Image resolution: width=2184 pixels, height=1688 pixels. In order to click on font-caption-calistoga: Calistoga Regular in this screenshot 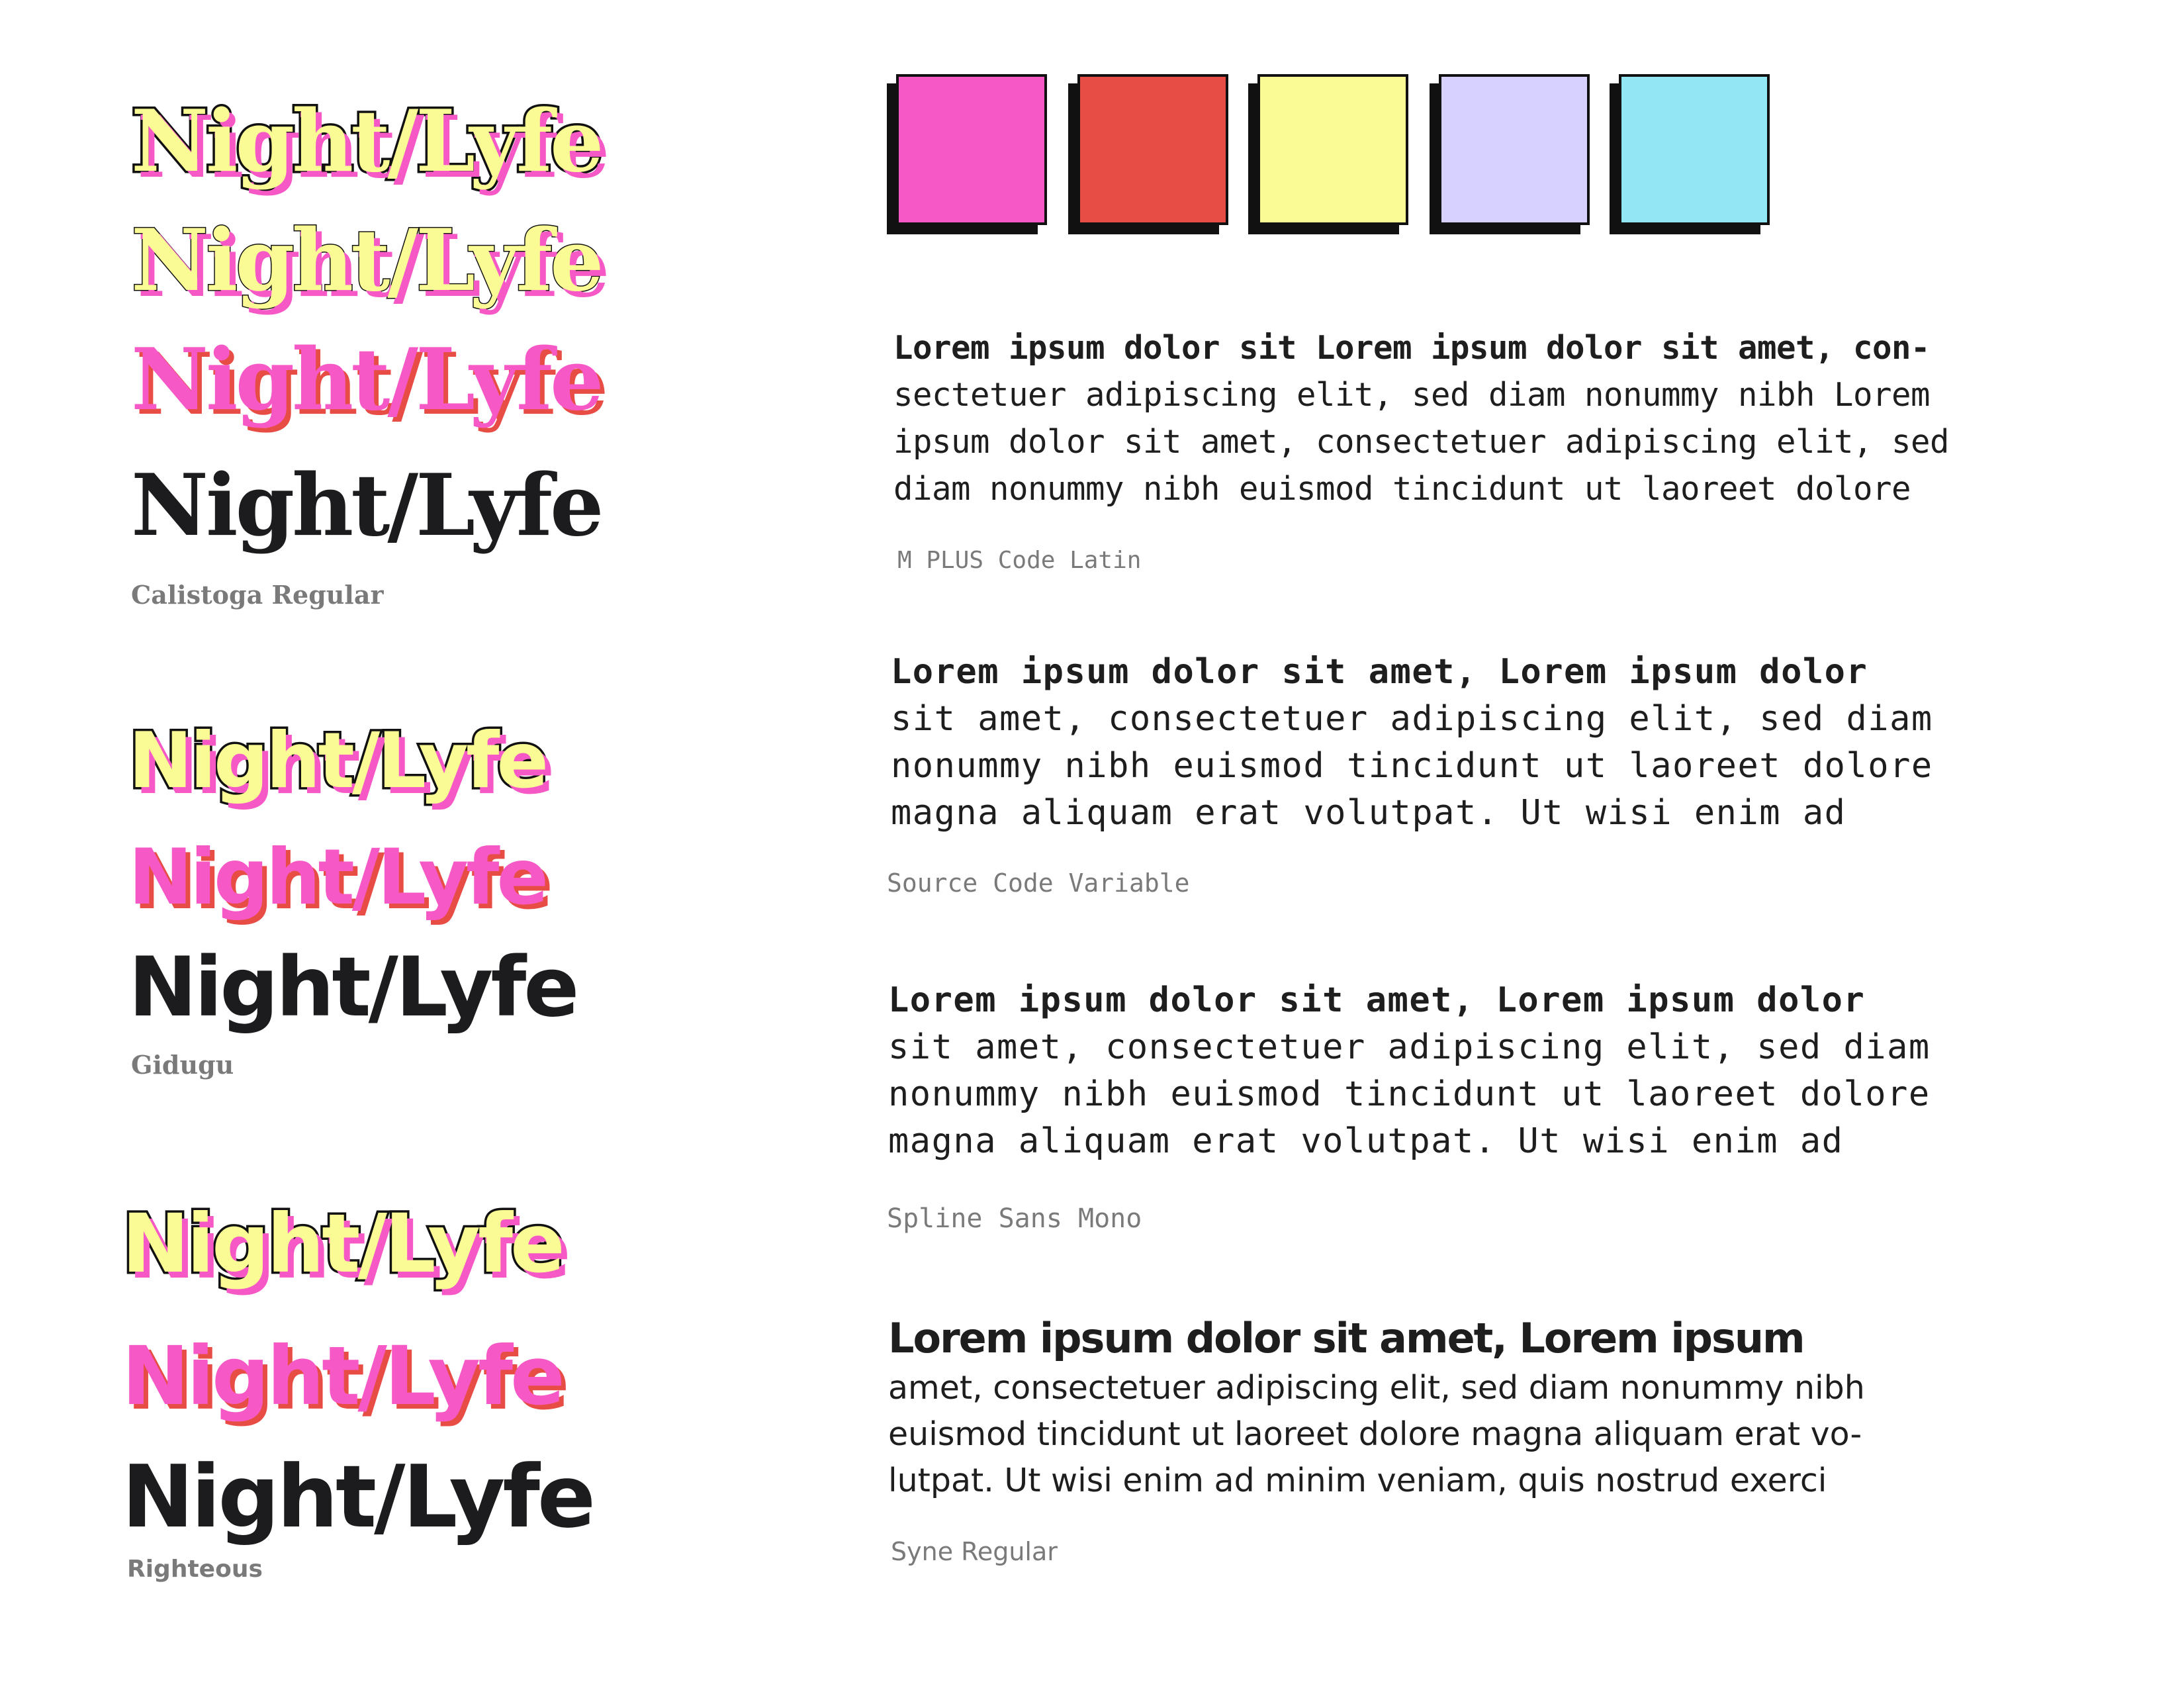, I will do `click(257, 595)`.